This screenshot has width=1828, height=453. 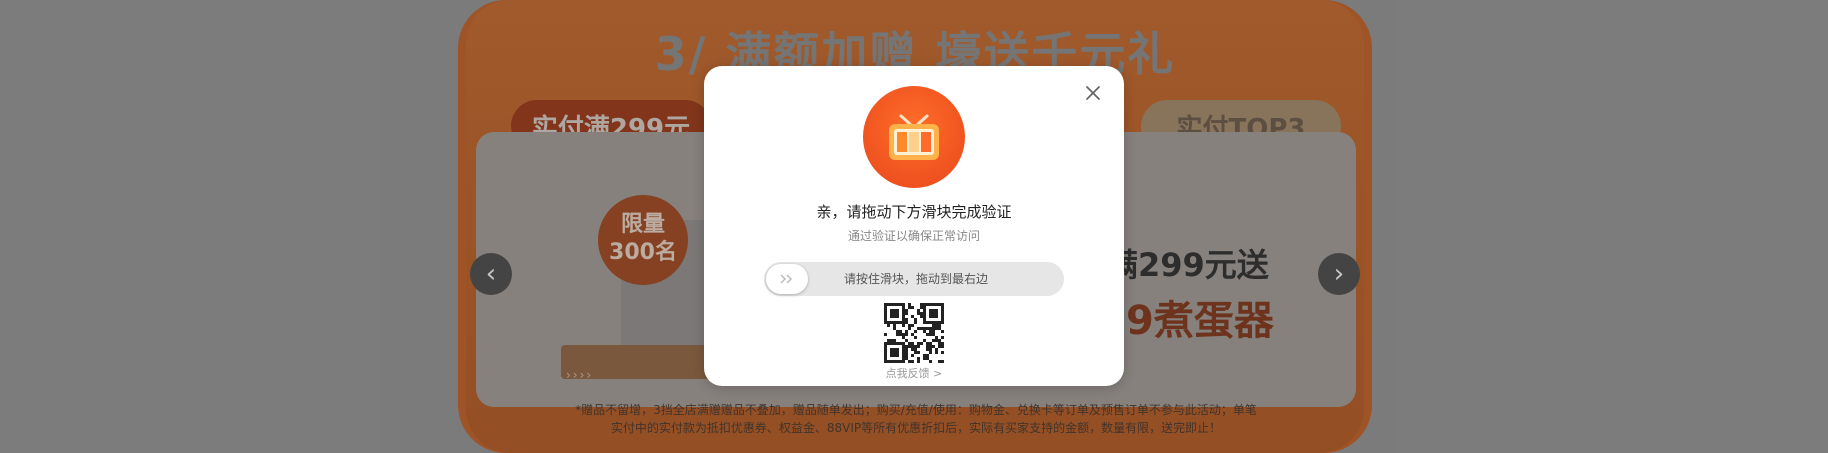 What do you see at coordinates (914, 137) in the screenshot?
I see `tv-icon` at bounding box center [914, 137].